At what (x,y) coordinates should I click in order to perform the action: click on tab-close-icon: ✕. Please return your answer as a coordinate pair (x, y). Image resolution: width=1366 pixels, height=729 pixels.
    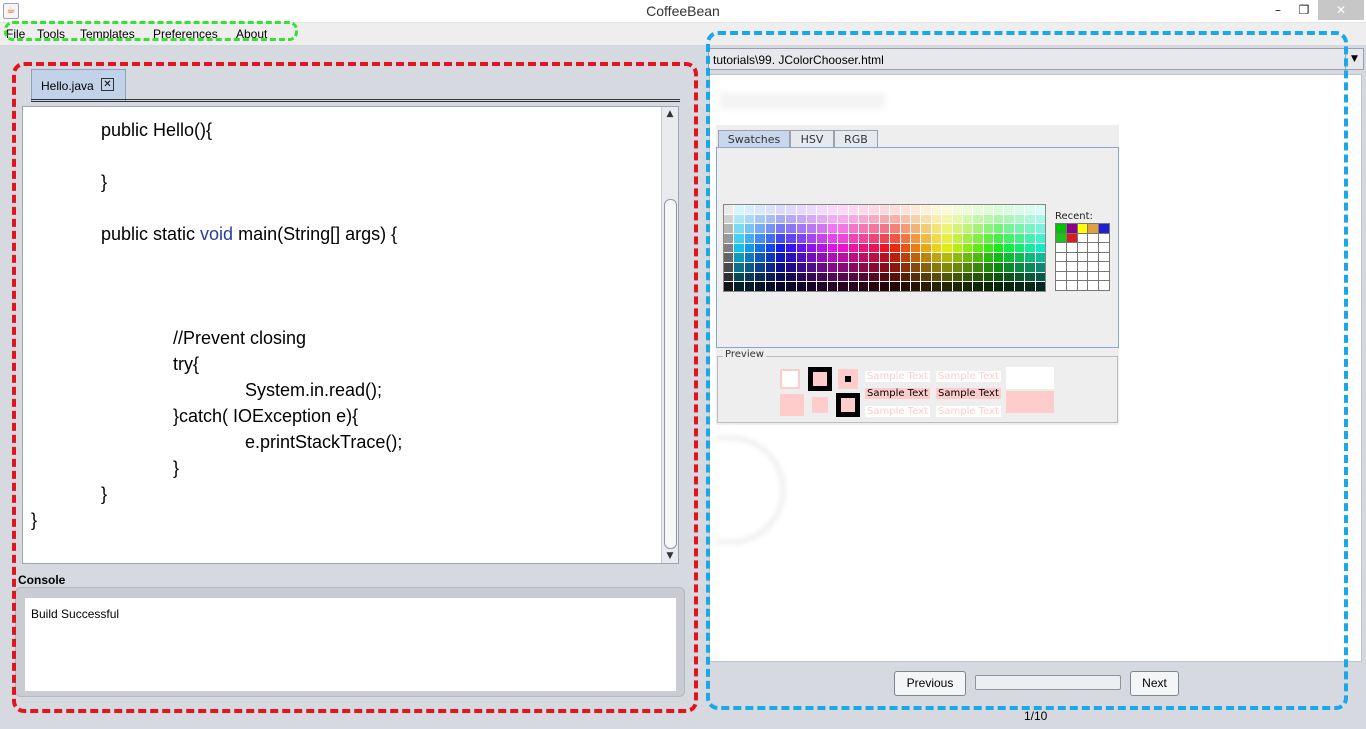
    Looking at the image, I should click on (107, 84).